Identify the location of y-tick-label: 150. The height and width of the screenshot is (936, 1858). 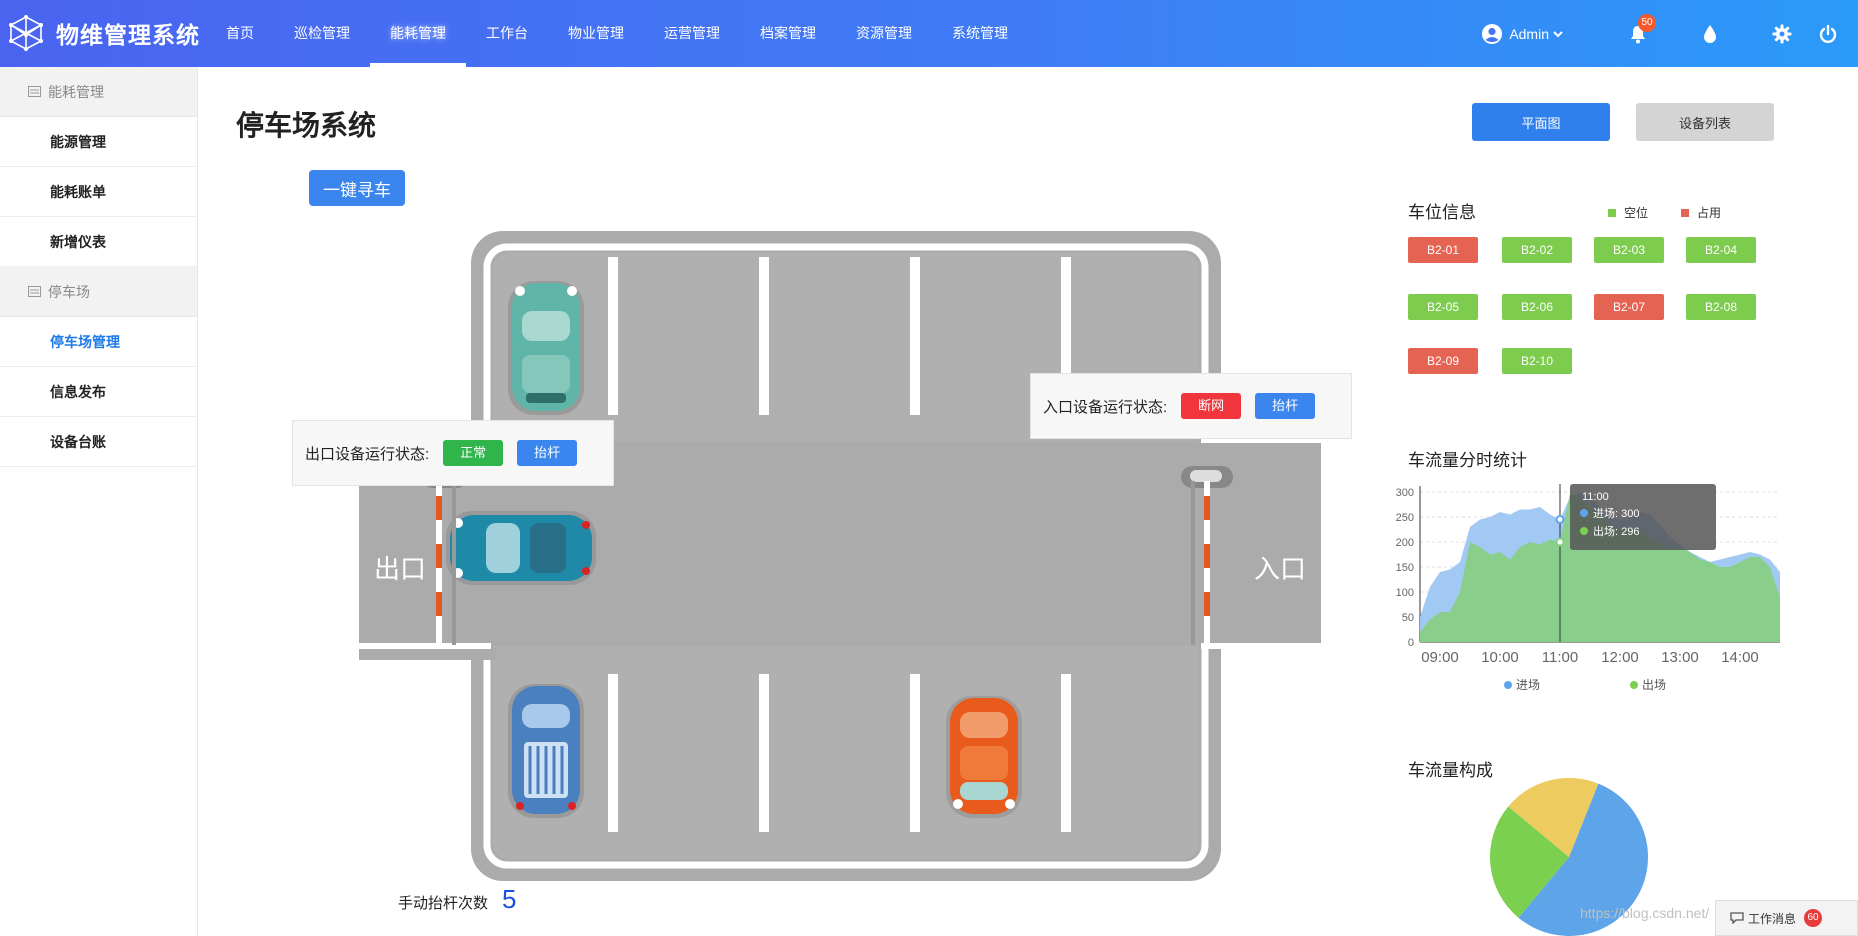
(1405, 568).